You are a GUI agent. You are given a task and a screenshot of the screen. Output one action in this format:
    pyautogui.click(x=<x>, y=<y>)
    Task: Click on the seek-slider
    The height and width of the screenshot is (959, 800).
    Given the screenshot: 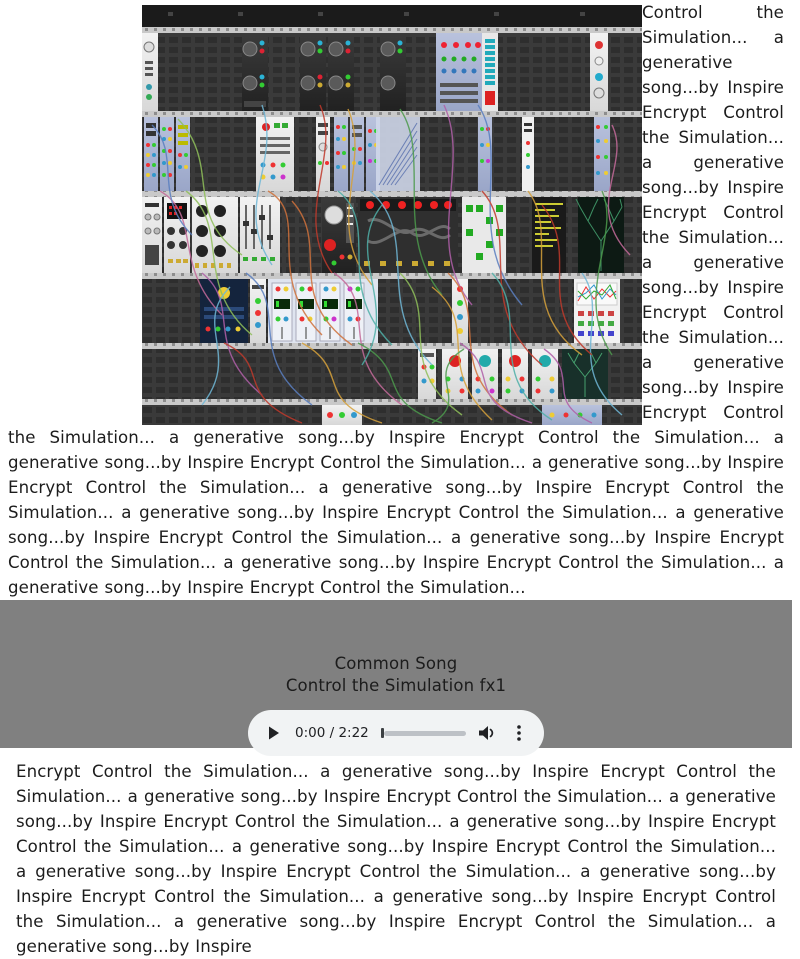 What is the action you would take?
    pyautogui.click(x=423, y=733)
    